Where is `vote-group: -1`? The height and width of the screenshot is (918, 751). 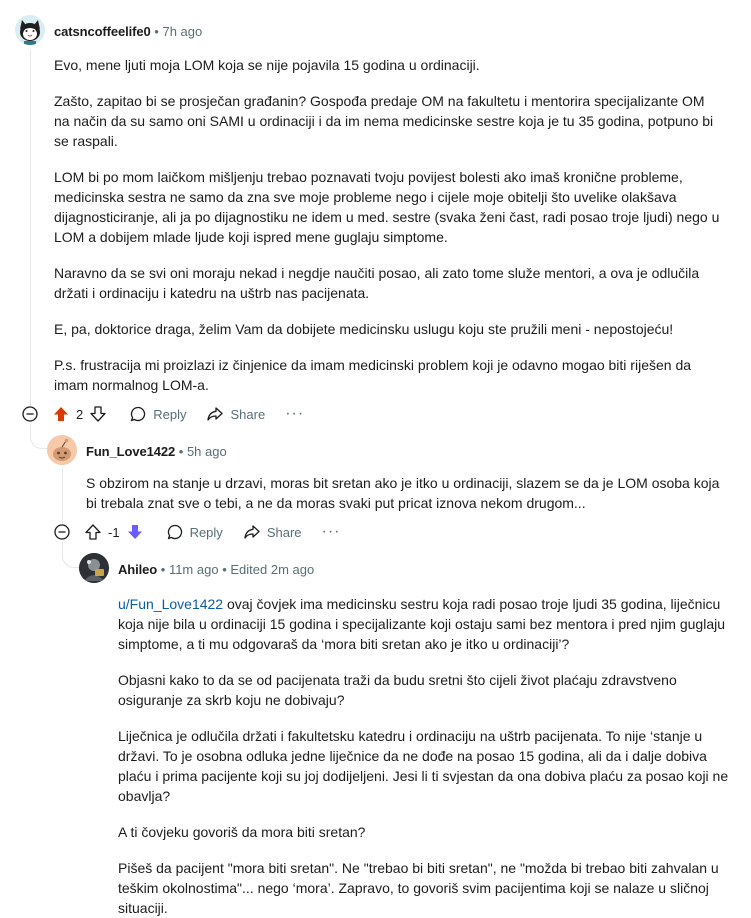 vote-group: -1 is located at coordinates (114, 532).